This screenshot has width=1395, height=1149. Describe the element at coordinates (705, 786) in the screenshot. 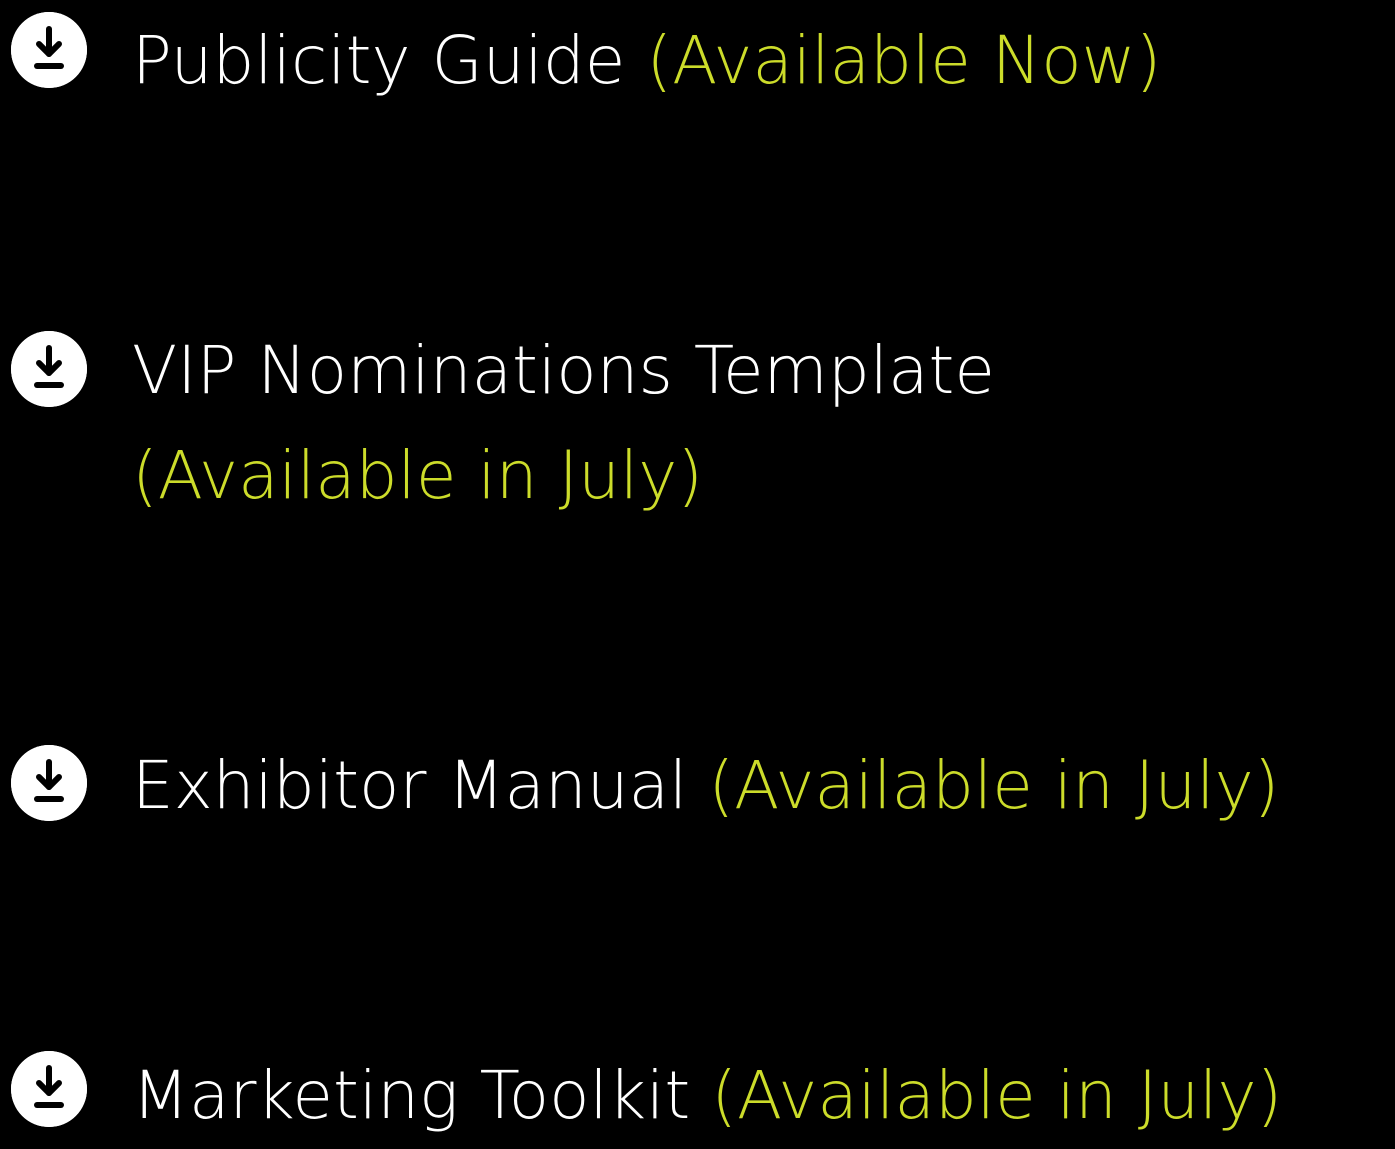

I see `download-link: Exhibitor Manual (Available in July)` at that location.